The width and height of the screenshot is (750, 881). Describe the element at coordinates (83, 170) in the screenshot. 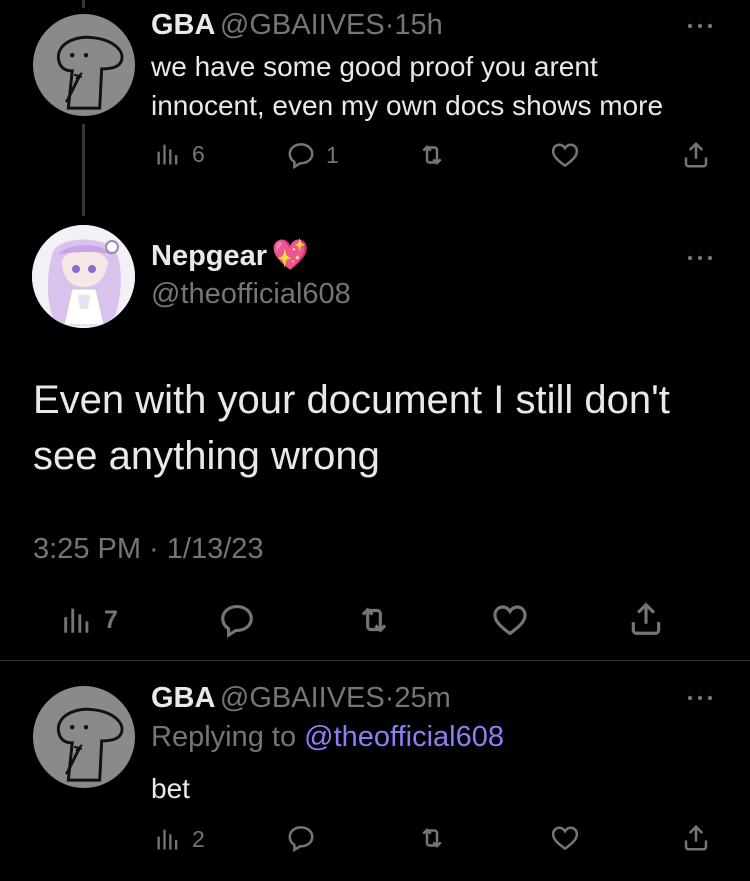

I see `thread-line` at that location.